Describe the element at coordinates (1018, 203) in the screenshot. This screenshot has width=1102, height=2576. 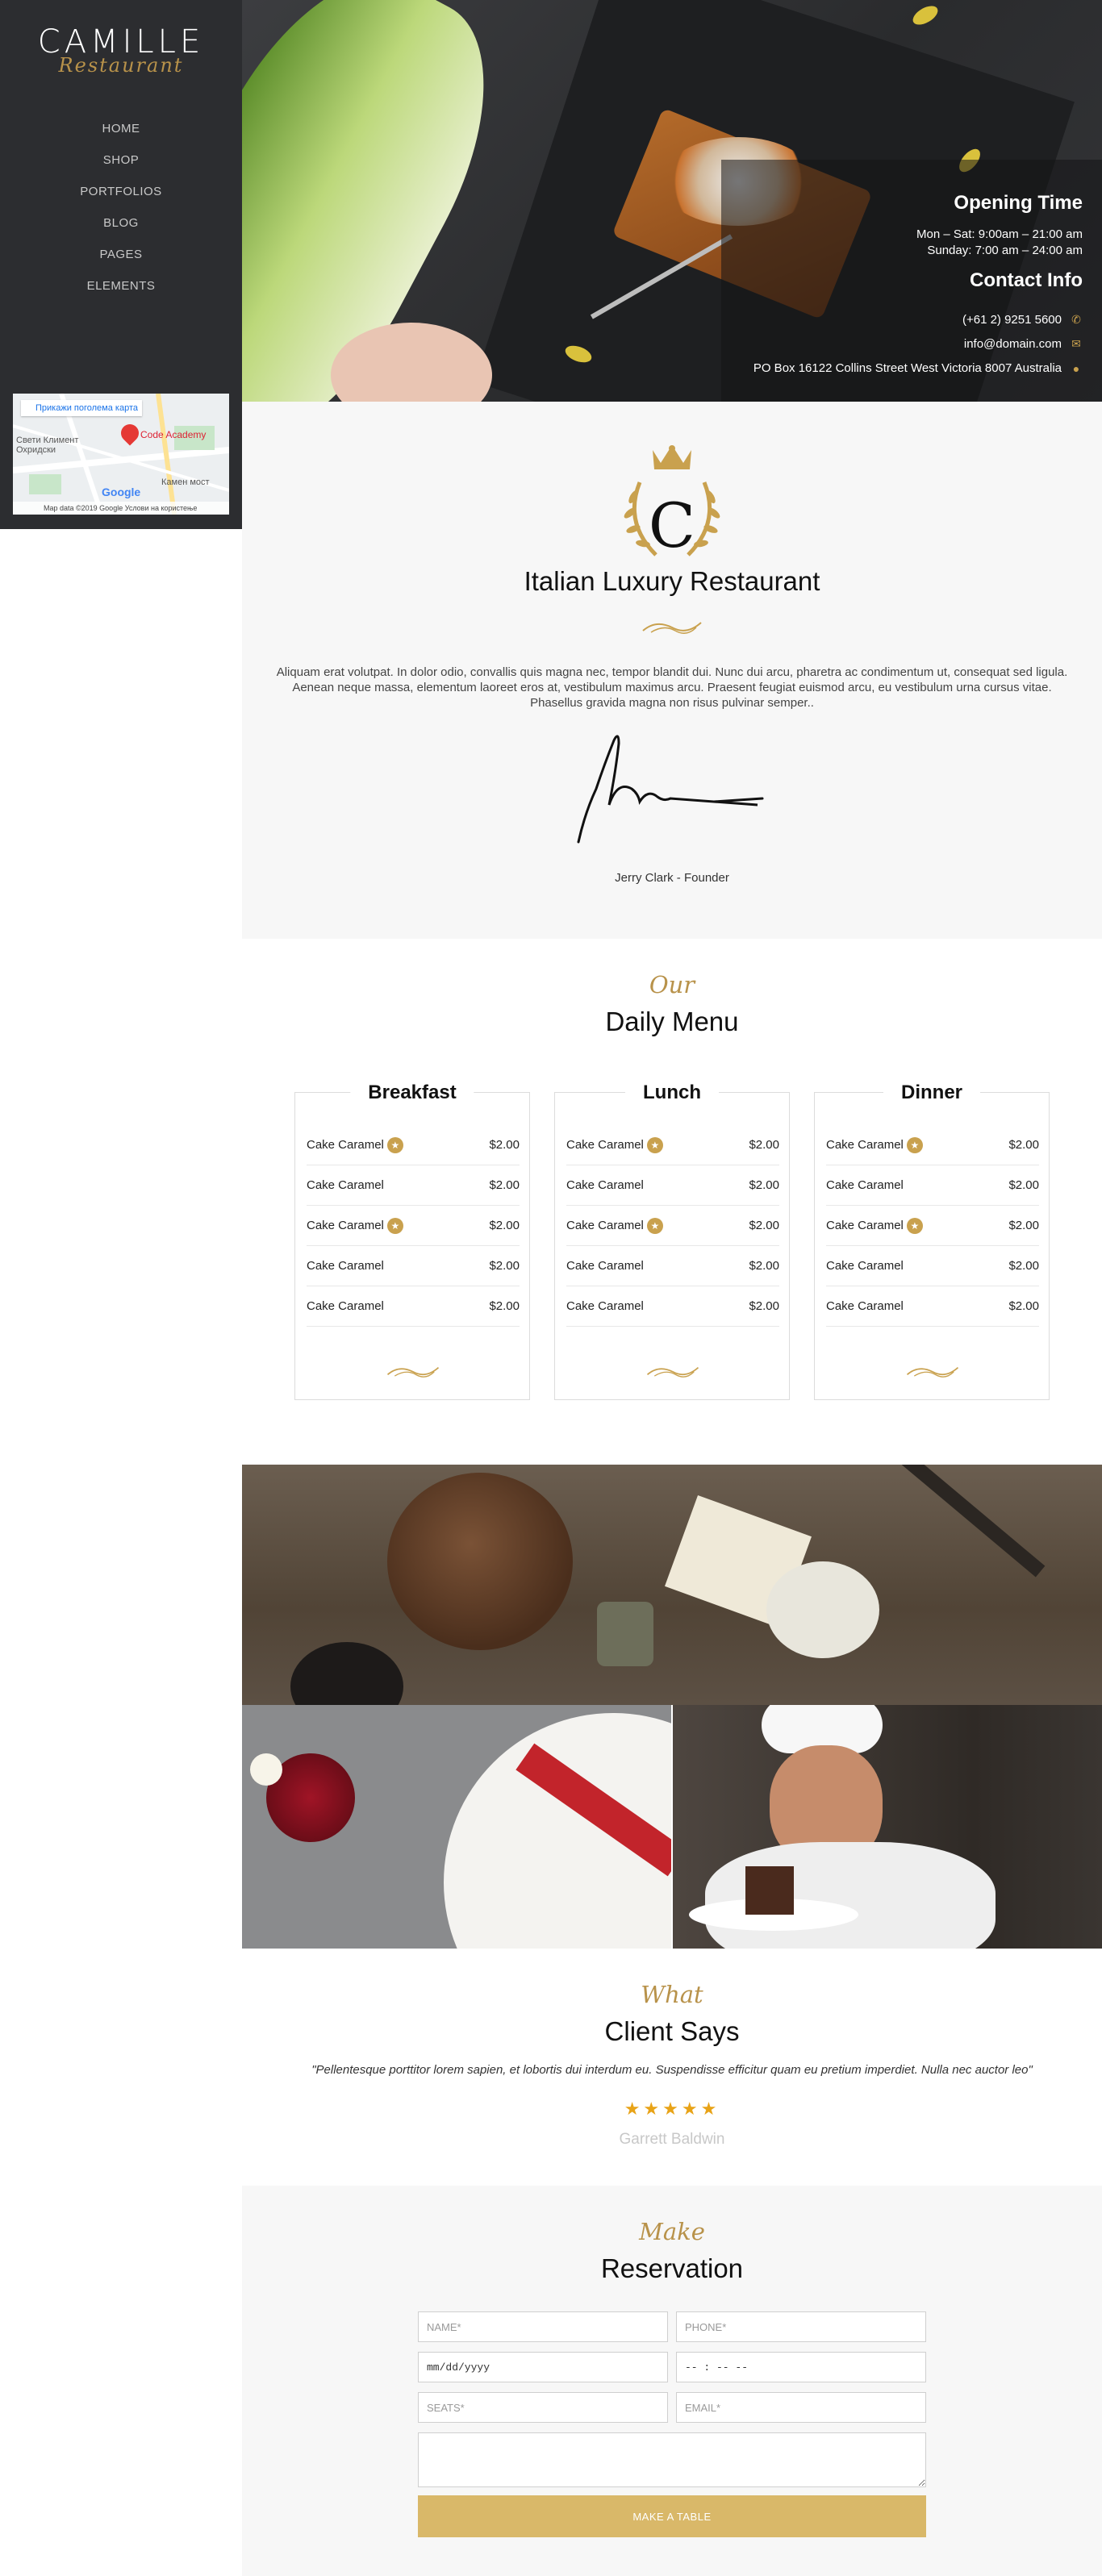
I see `opening-time-title: Opening Time` at that location.